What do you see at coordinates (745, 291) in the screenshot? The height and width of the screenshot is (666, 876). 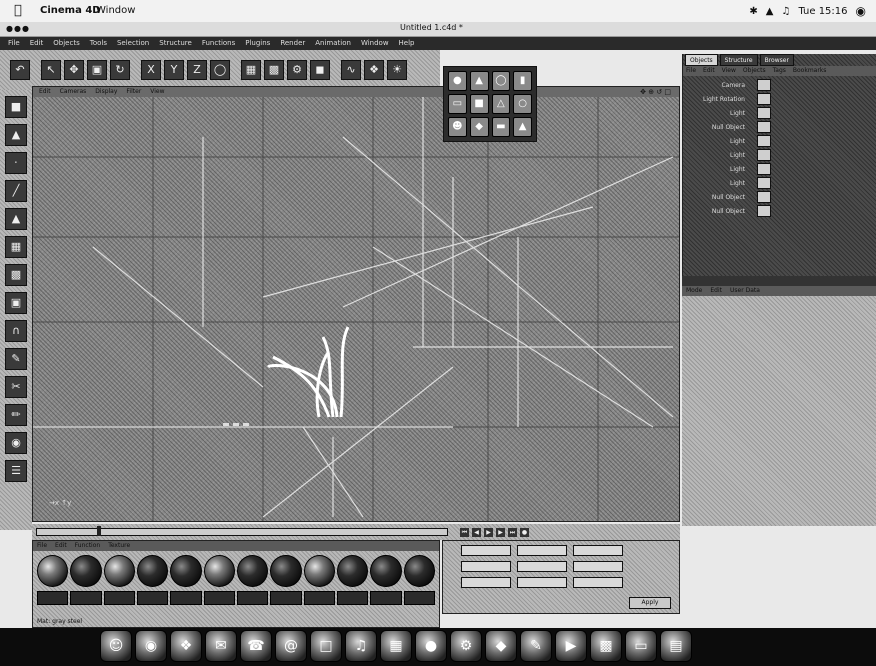 I see `am-menu-user-data: User Data` at bounding box center [745, 291].